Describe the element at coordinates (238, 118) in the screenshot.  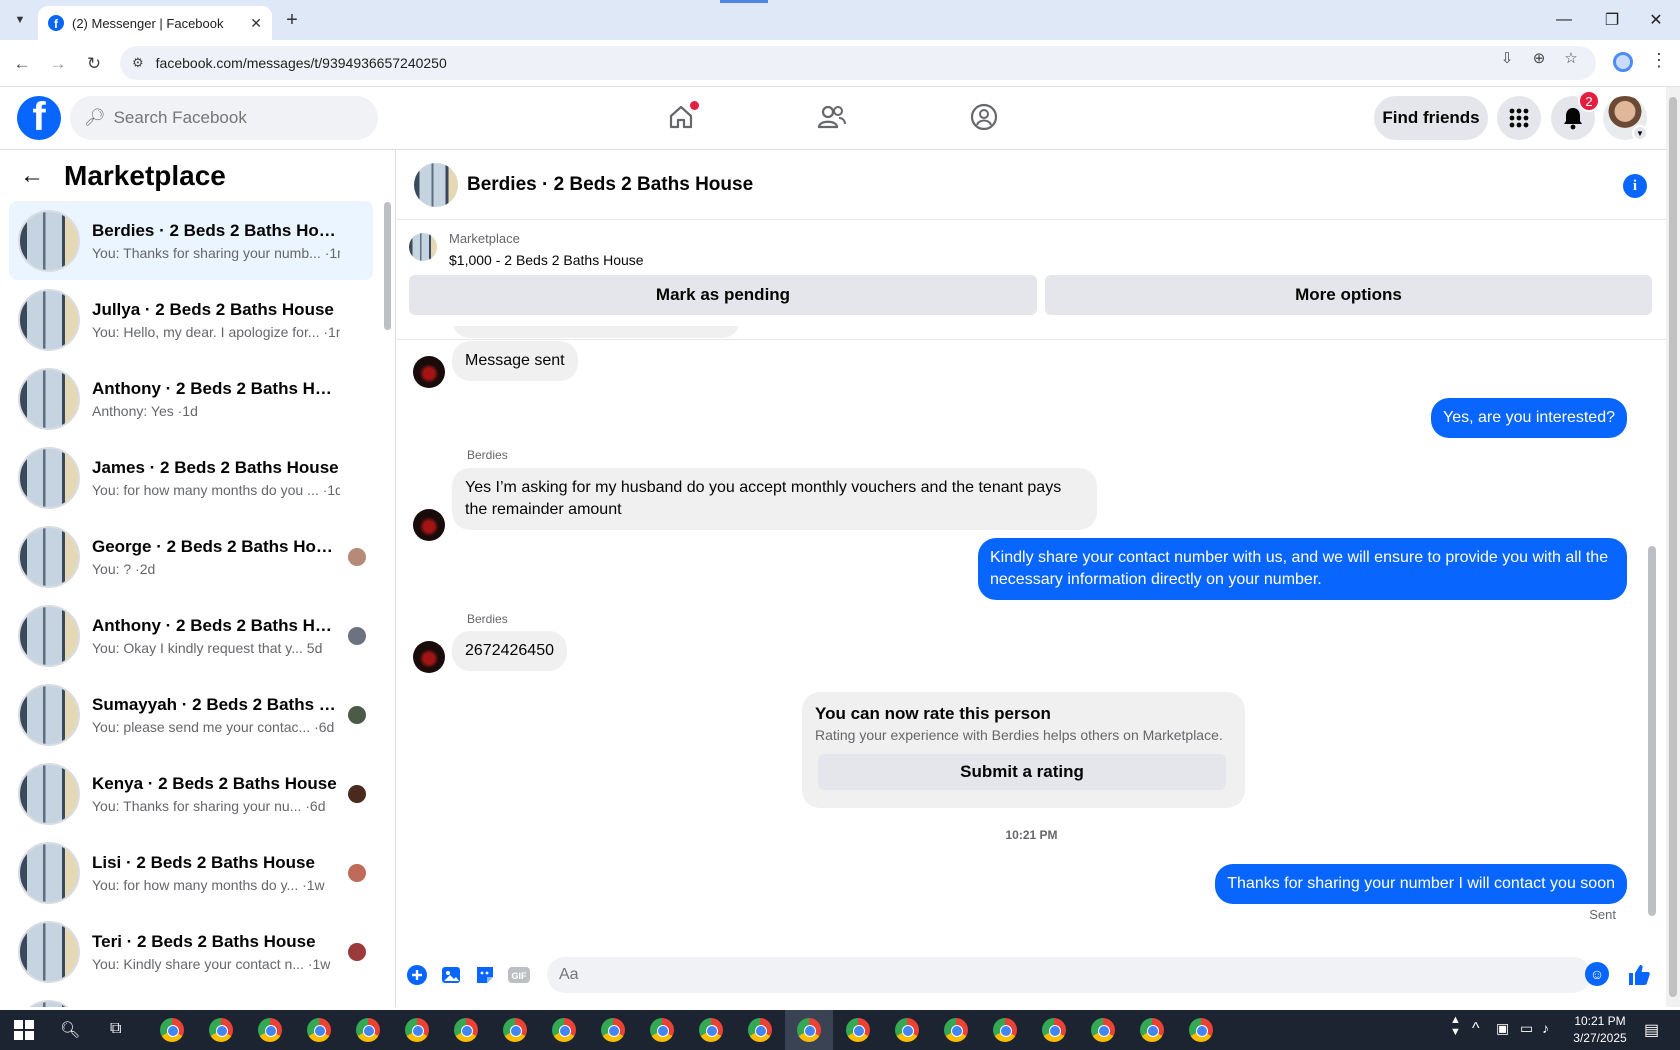
I see `search-input` at that location.